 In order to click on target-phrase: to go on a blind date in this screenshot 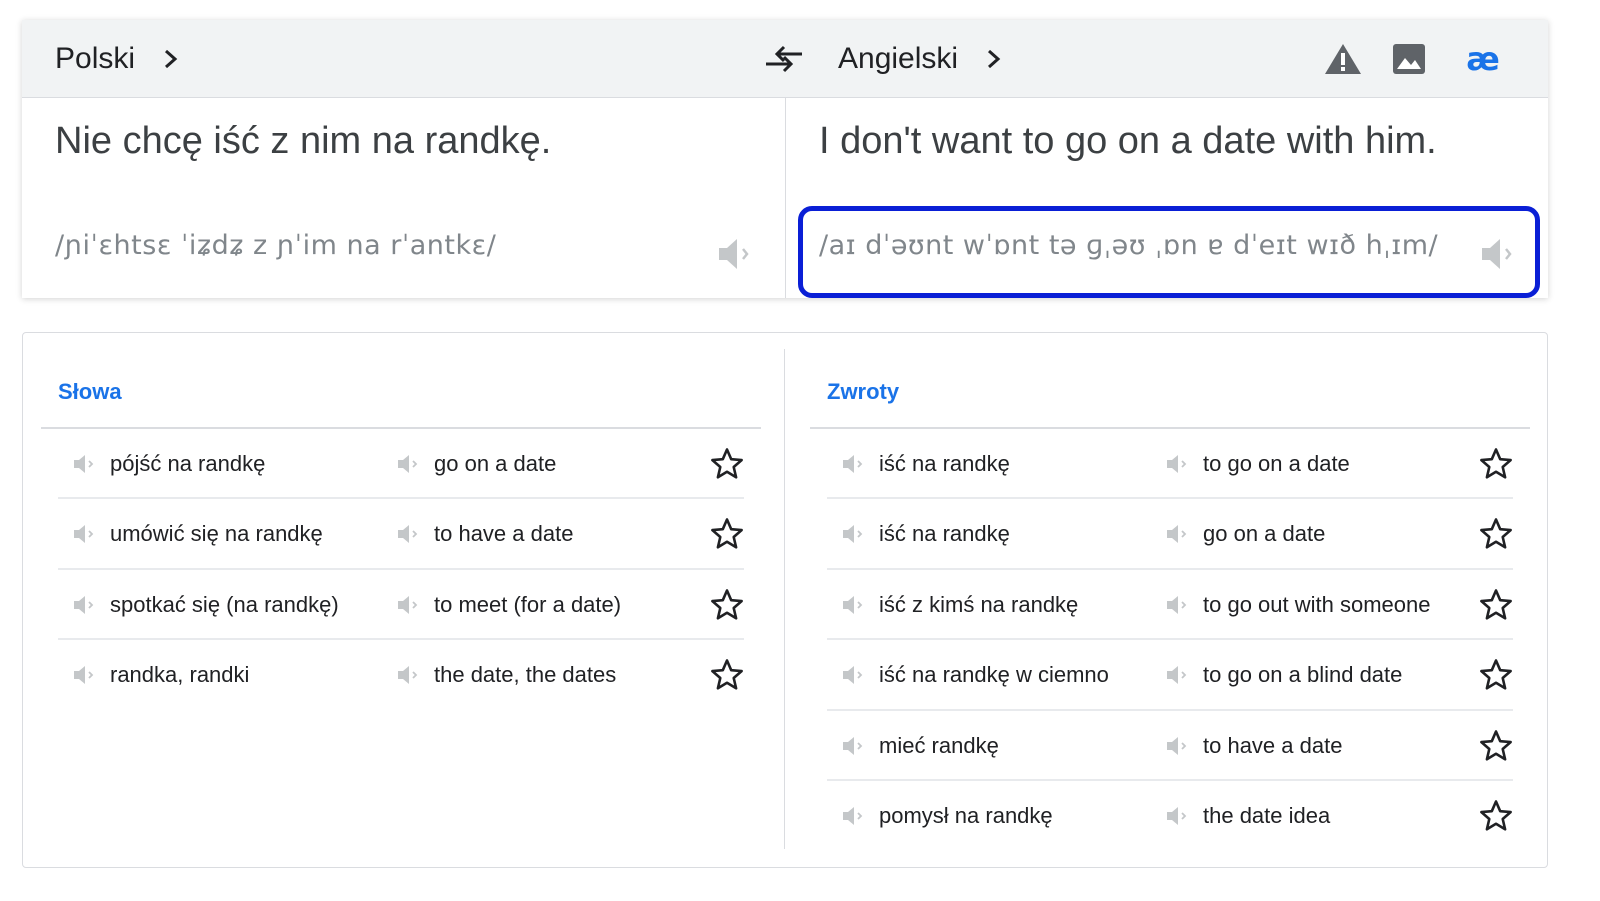, I will do `click(1303, 675)`.